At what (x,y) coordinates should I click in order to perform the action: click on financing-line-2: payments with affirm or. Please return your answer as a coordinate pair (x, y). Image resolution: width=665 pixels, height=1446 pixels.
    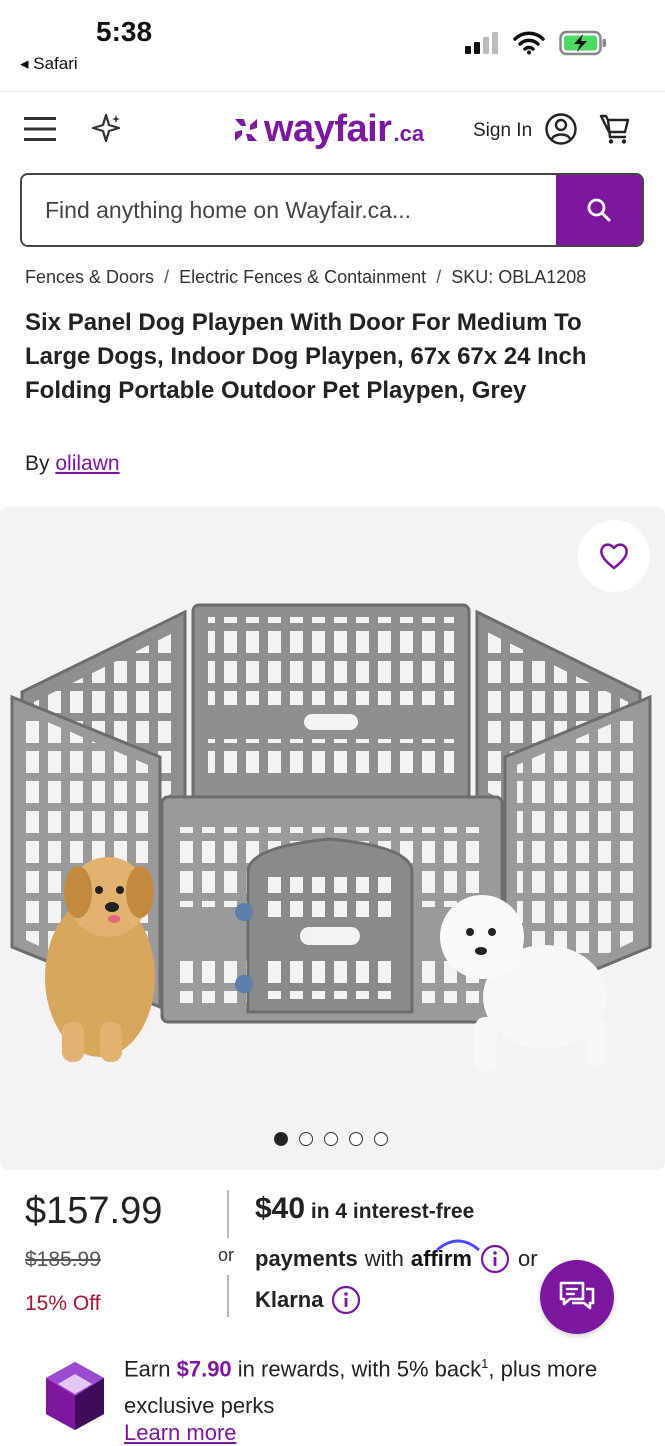
    Looking at the image, I should click on (396, 1256).